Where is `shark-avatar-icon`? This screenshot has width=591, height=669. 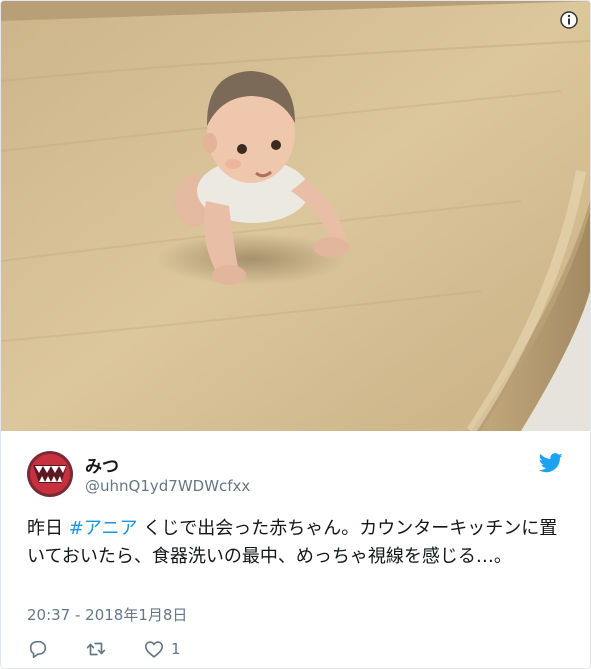 shark-avatar-icon is located at coordinates (50, 474).